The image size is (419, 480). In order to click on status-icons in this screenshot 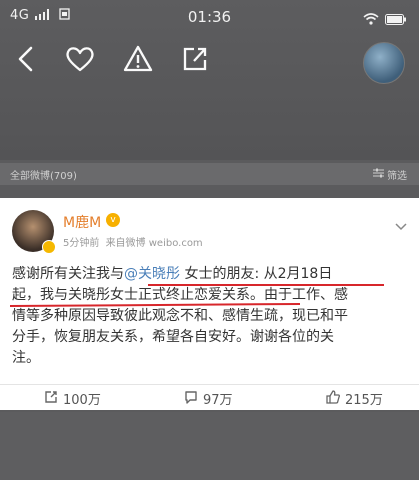, I will do `click(385, 19)`.